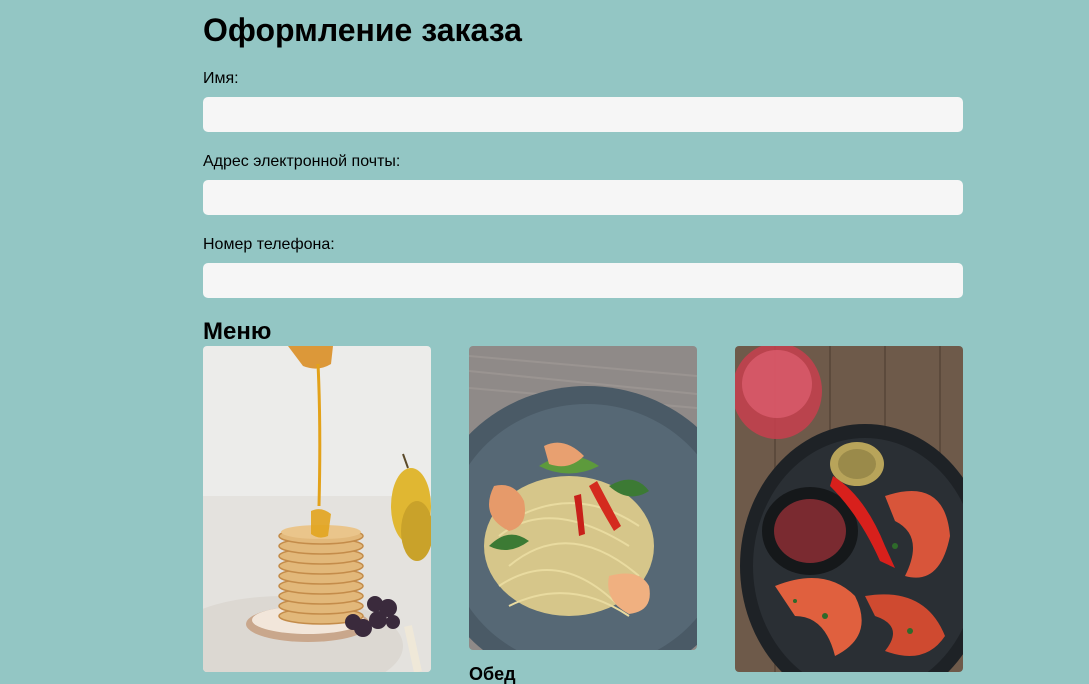 Image resolution: width=1089 pixels, height=684 pixels. I want to click on menu-item-pancakes, so click(317, 509).